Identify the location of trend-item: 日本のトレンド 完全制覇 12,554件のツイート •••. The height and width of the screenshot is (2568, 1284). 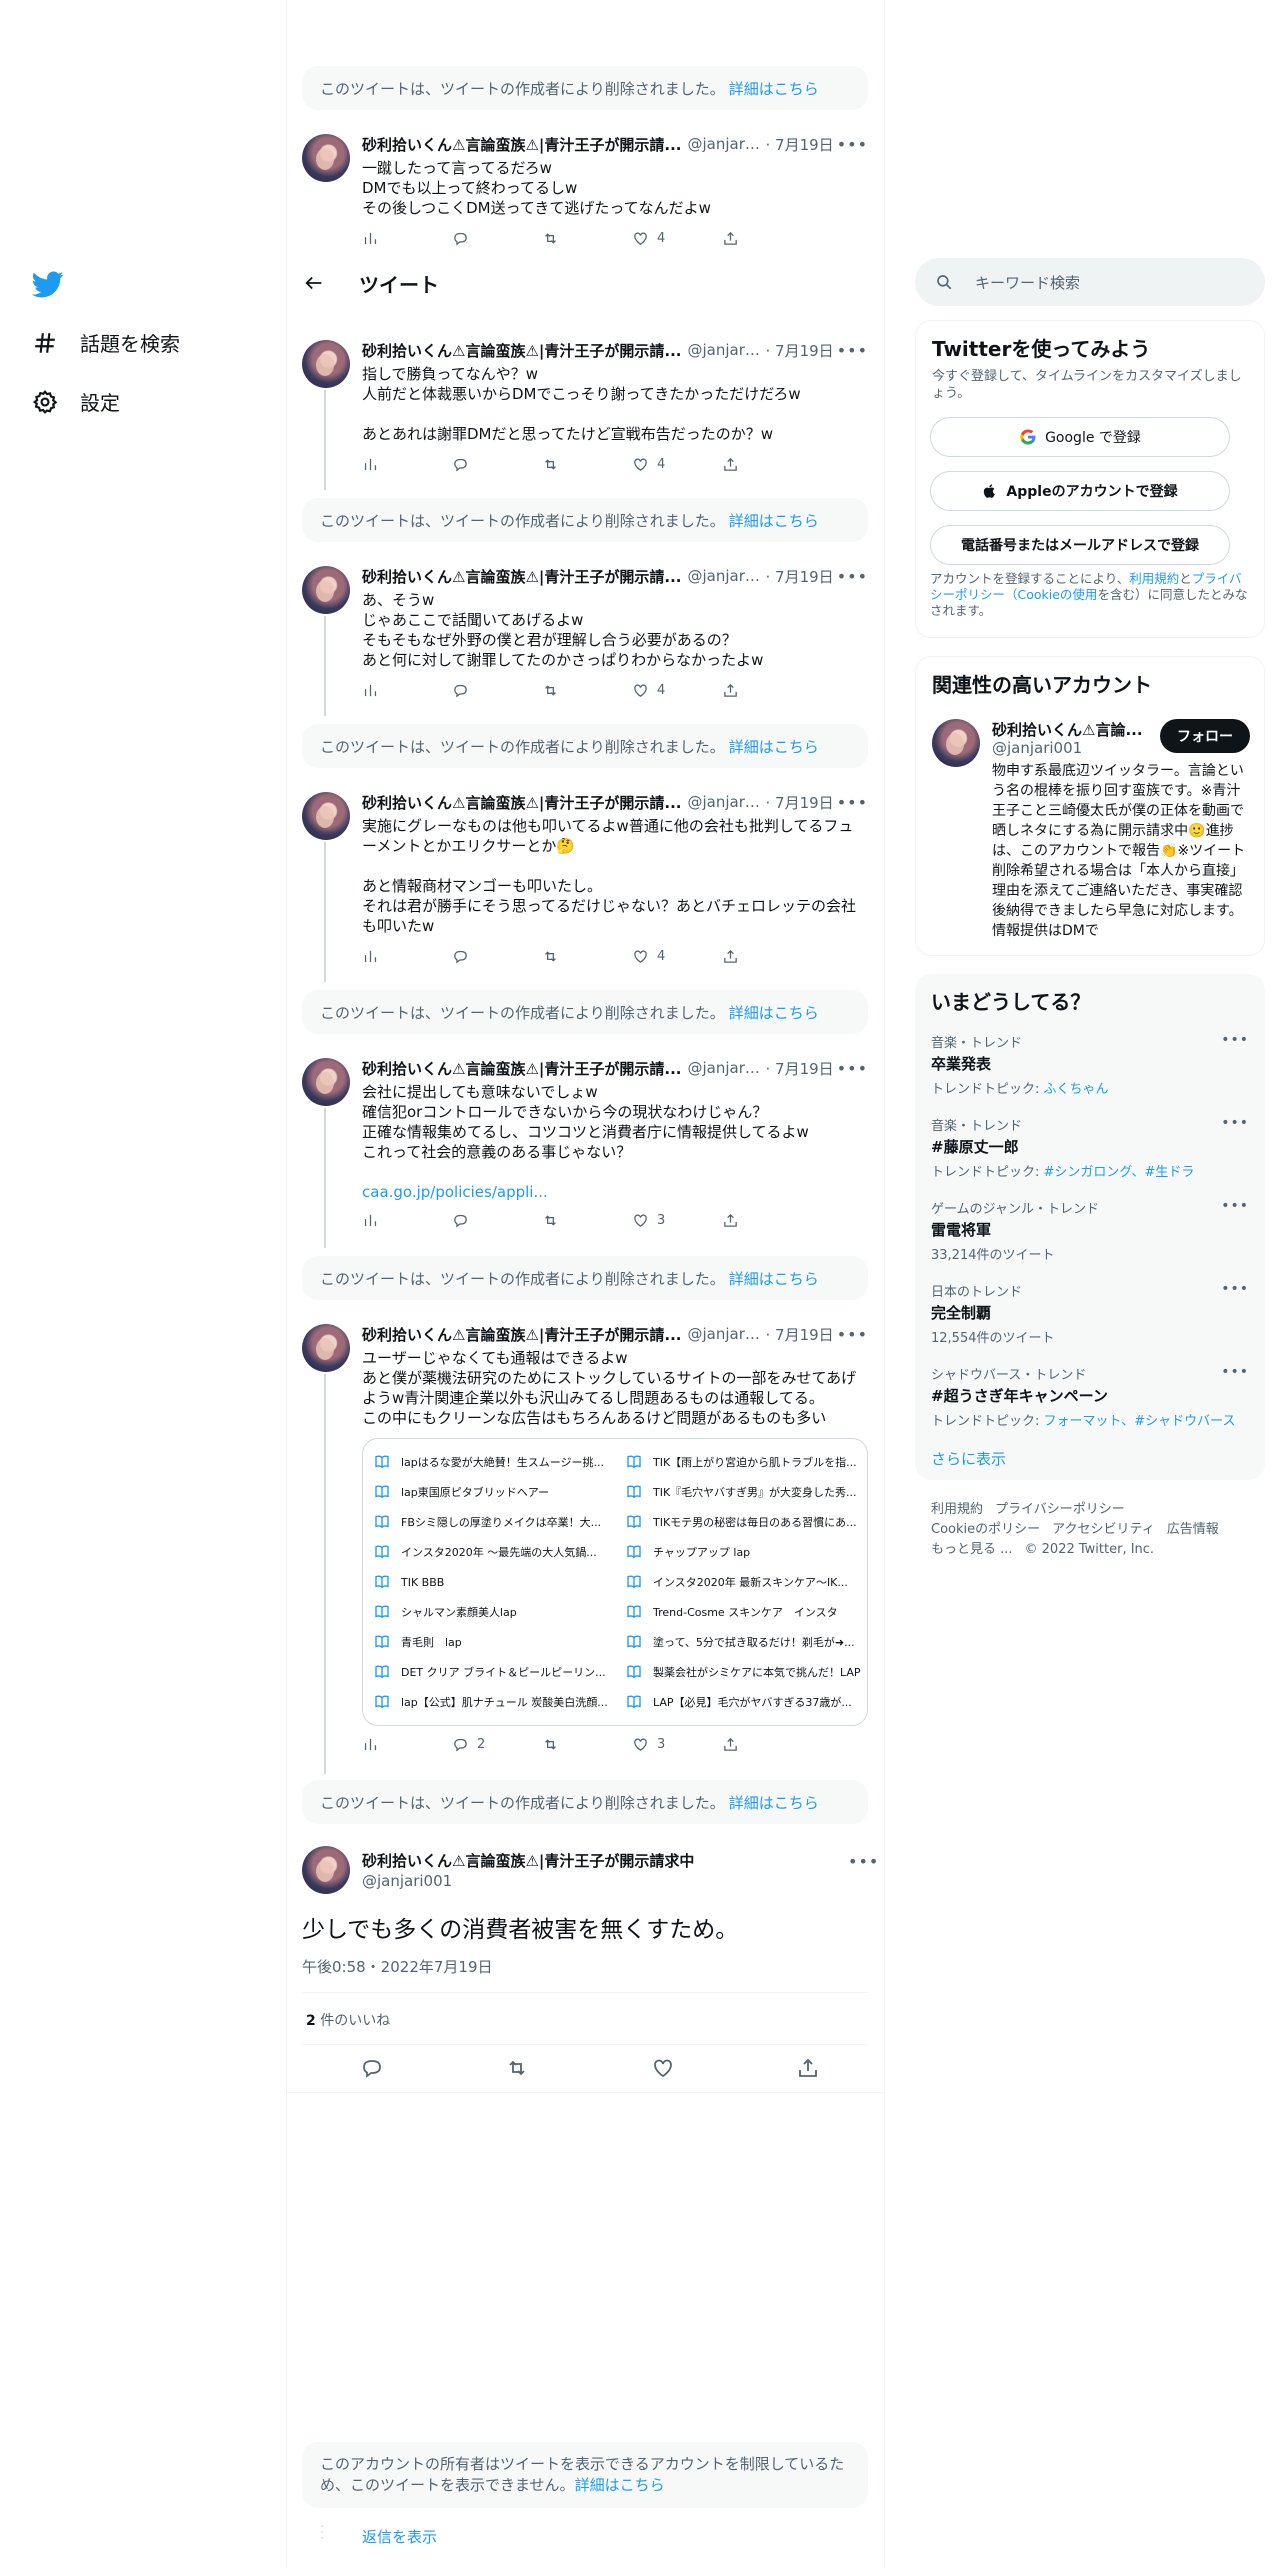
(1090, 1313).